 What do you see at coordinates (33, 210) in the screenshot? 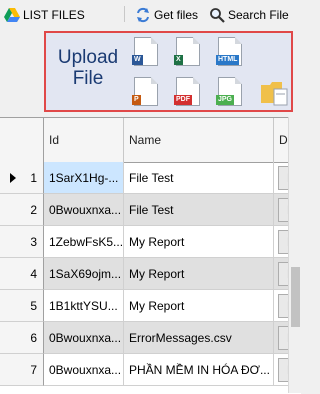
I see `row-number-label: 2` at bounding box center [33, 210].